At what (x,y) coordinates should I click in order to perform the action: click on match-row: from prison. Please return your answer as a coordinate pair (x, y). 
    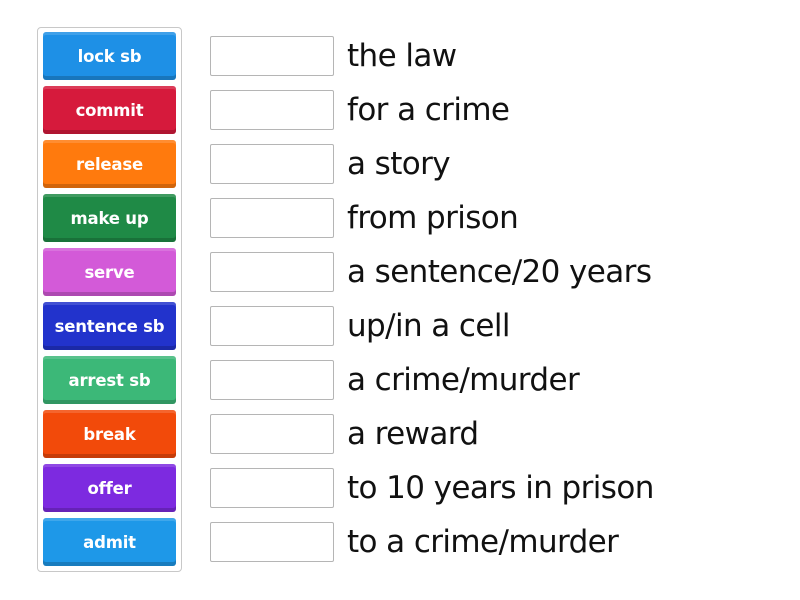
    Looking at the image, I should click on (364, 218).